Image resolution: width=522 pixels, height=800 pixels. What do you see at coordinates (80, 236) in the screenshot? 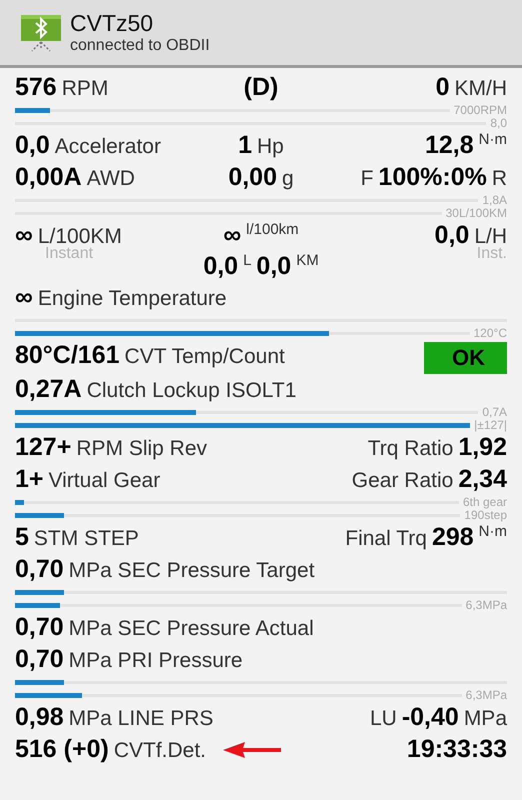
I see `unit-label: L/100KM` at bounding box center [80, 236].